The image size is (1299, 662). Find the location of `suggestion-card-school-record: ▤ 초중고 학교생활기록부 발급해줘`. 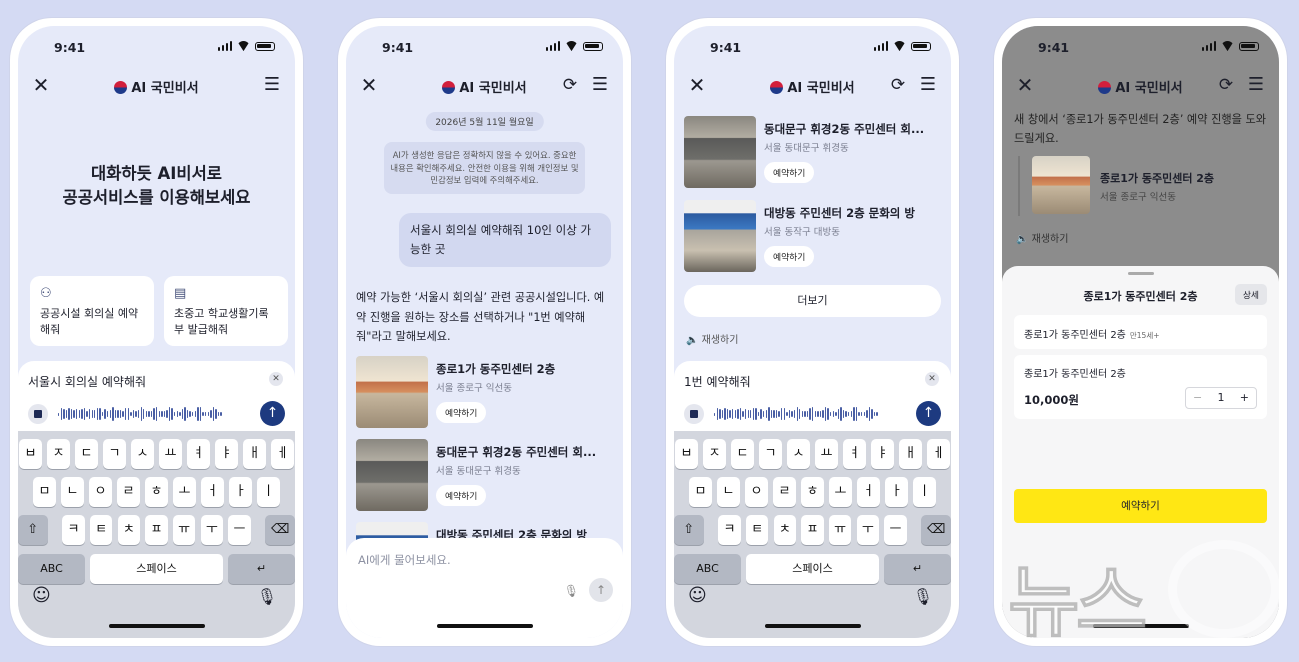

suggestion-card-school-record: ▤ 초중고 학교생활기록부 발급해줘 is located at coordinates (226, 311).